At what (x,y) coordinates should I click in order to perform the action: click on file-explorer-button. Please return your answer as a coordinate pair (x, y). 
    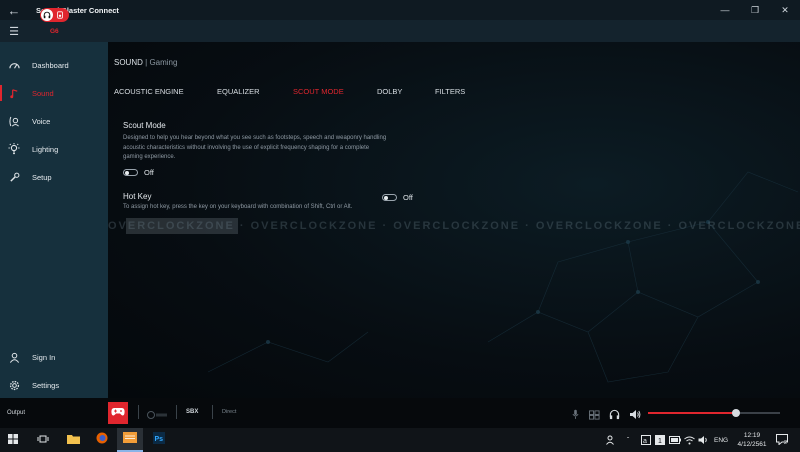
    Looking at the image, I should click on (73, 440).